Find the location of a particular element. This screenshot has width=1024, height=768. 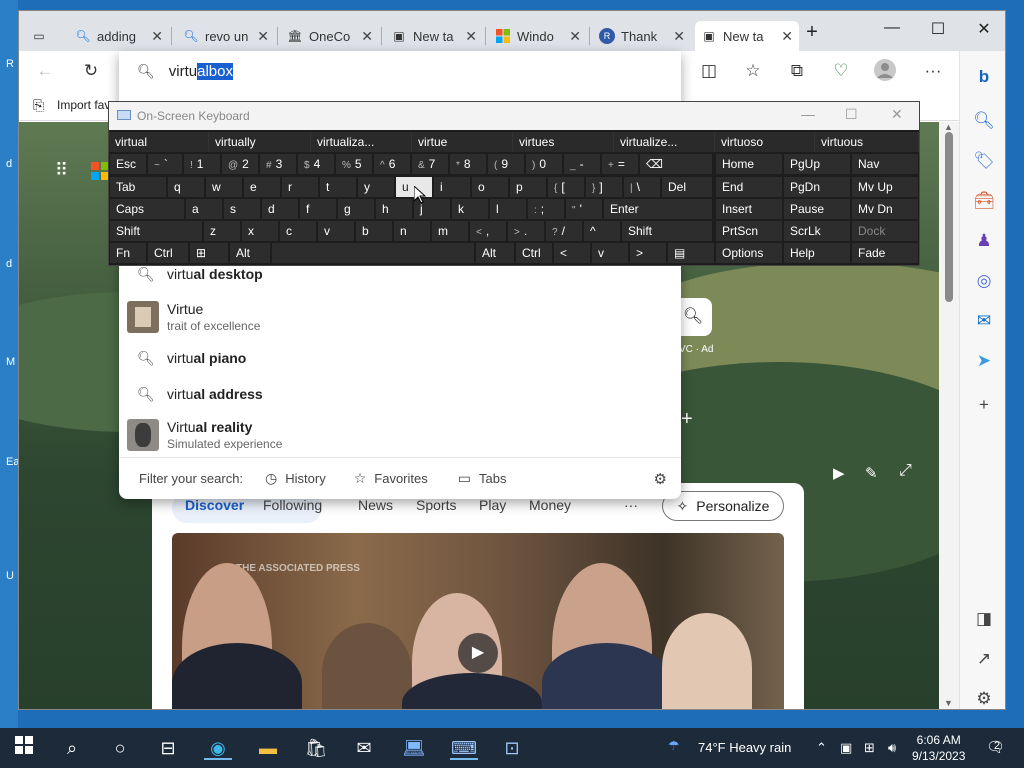

search-icon: 🔍︎ is located at coordinates (984, 121).